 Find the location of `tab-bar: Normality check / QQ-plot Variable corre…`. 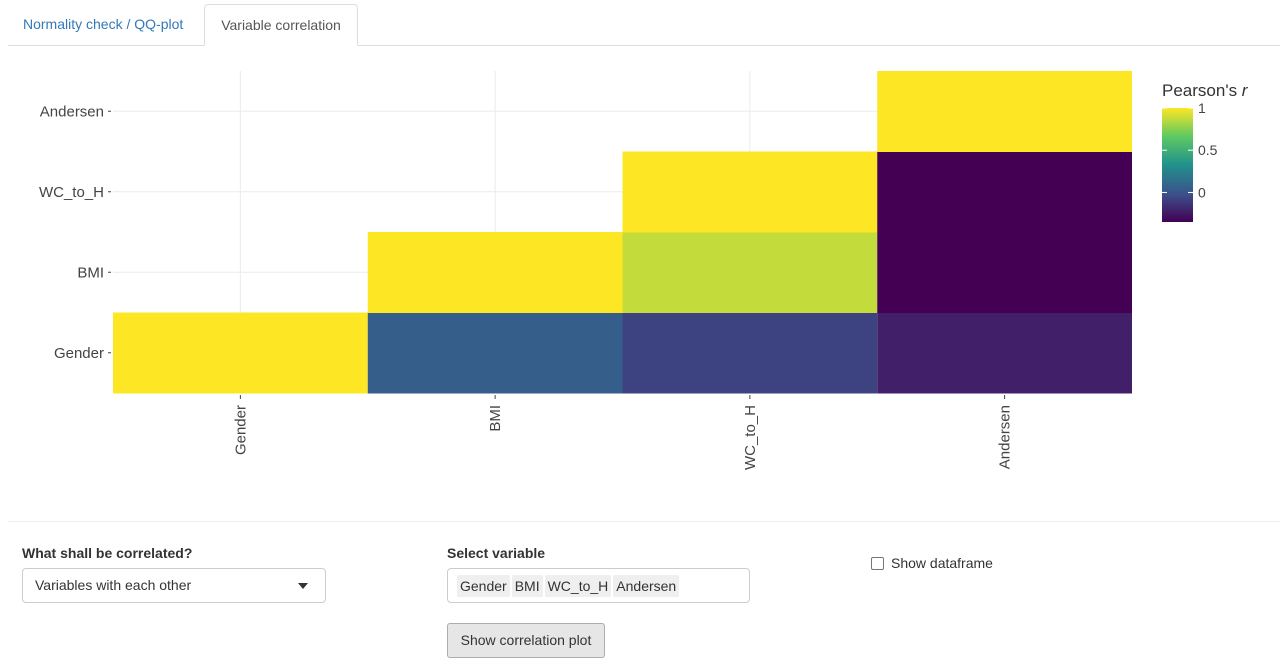

tab-bar: Normality check / QQ-plot Variable corre… is located at coordinates (640, 23).